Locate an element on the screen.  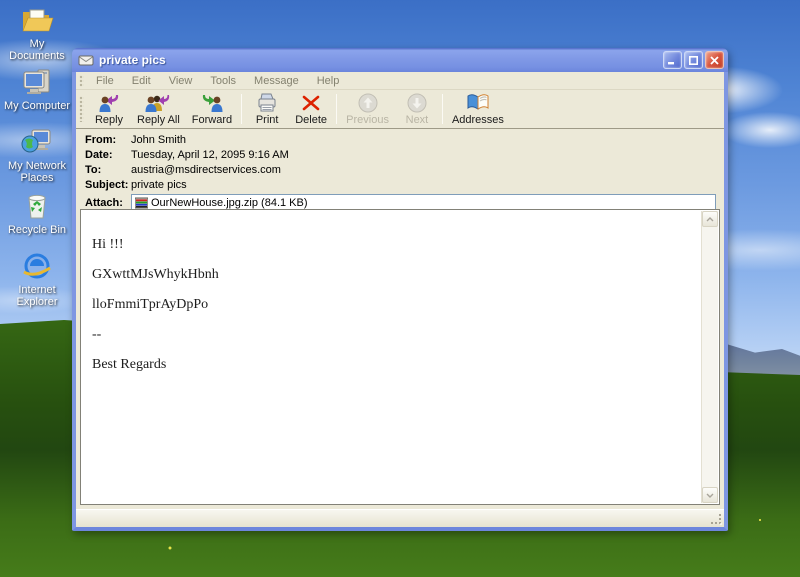
to-label: To: is located at coordinates (93, 170).